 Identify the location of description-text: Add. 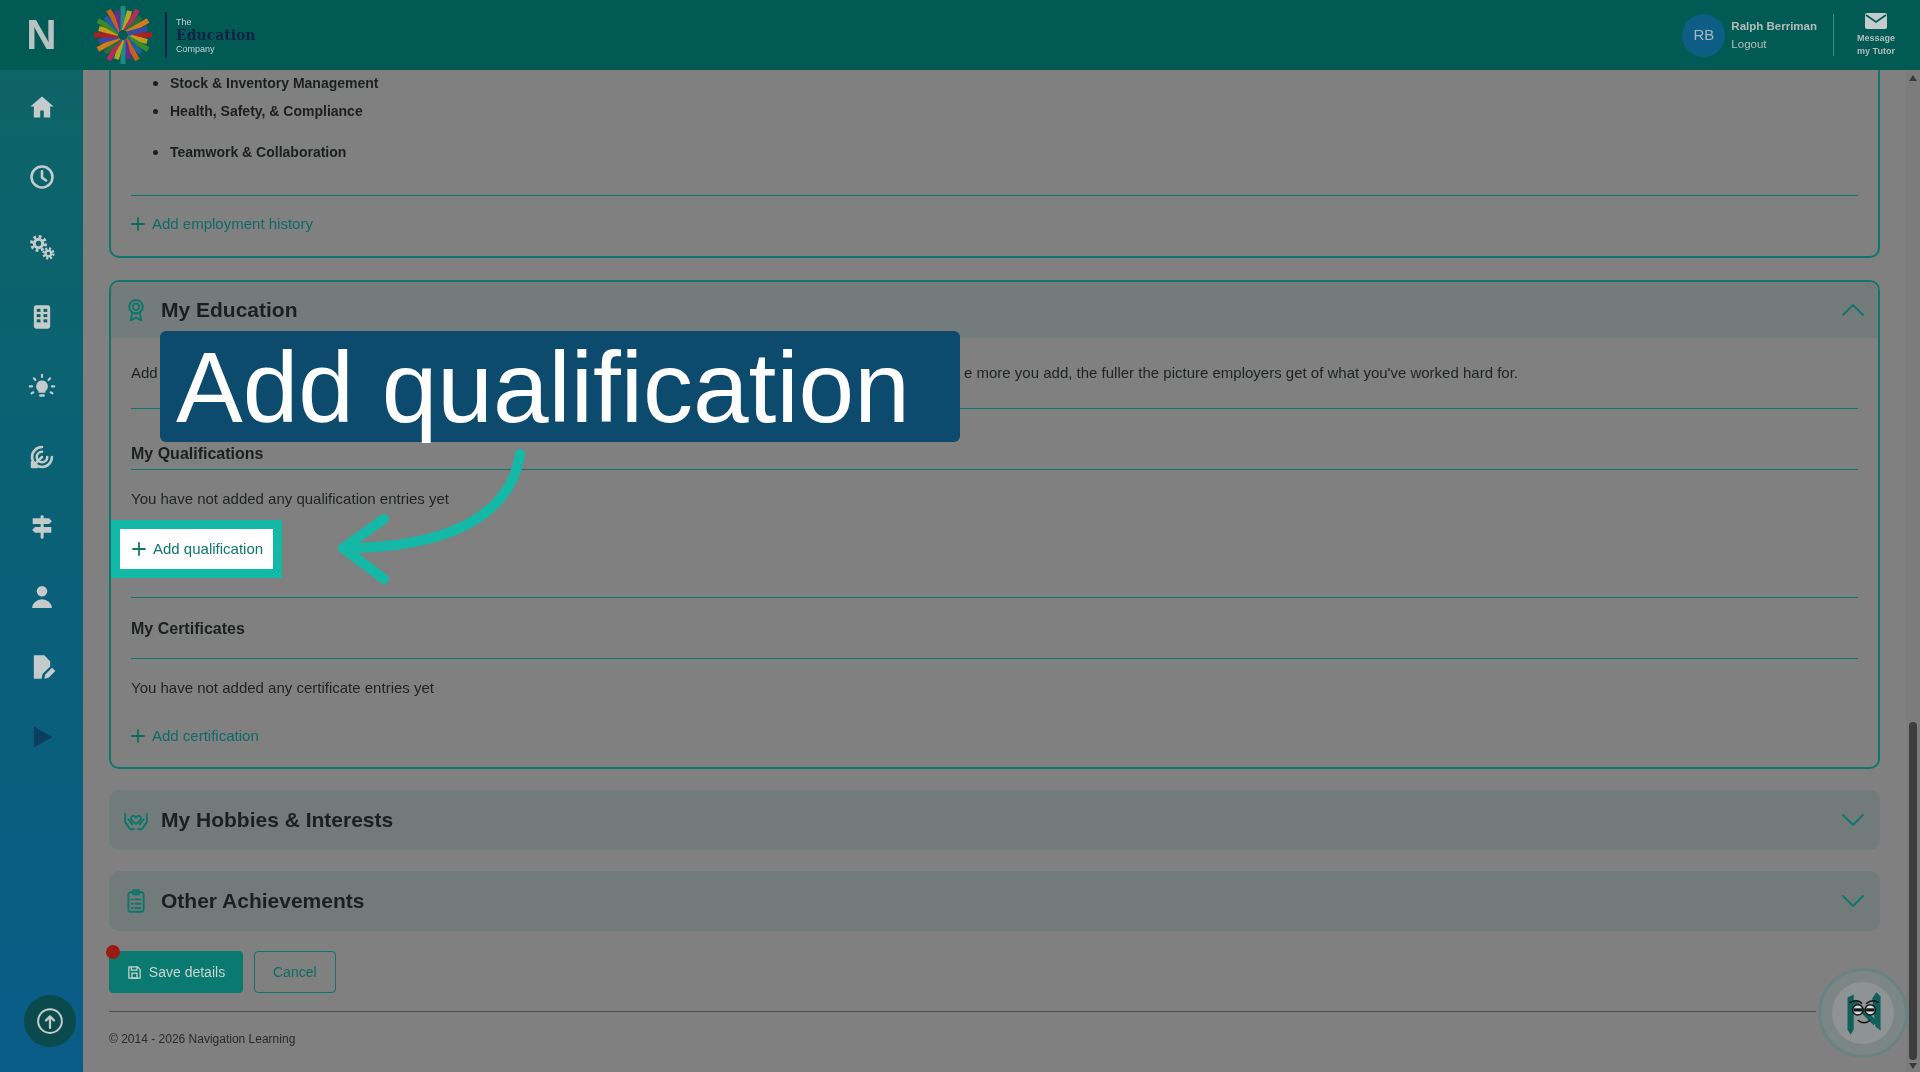
(145, 372).